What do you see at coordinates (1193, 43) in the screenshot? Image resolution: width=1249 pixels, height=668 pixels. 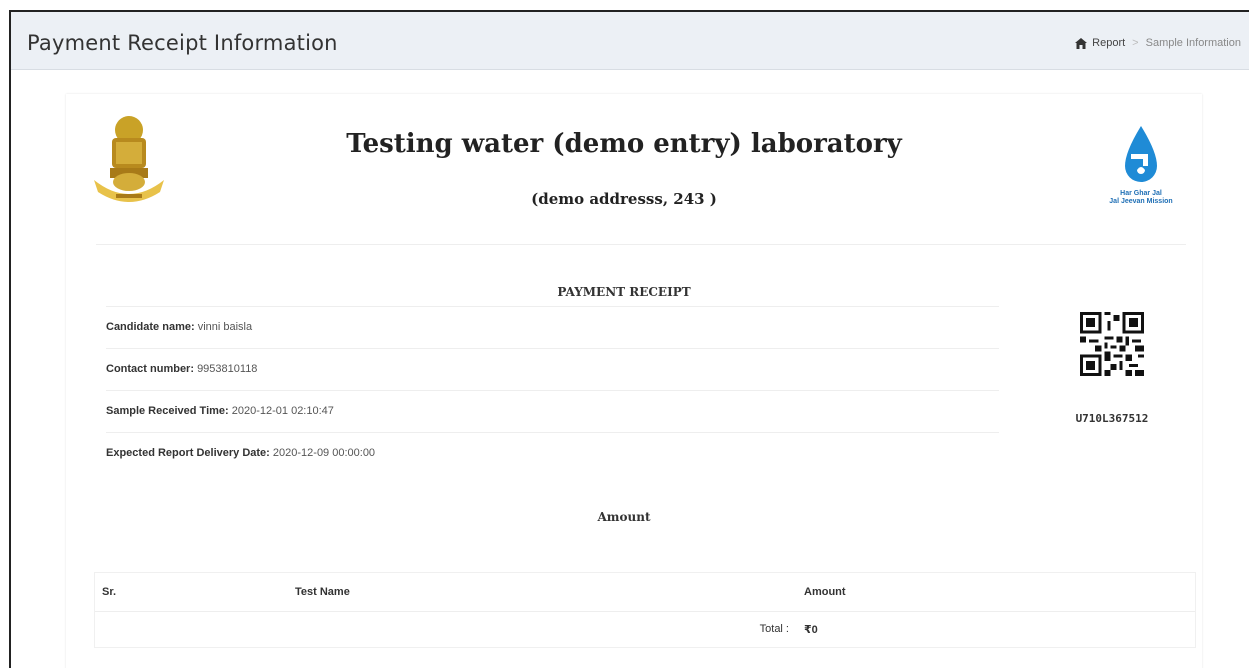 I see `breadcrumb-current: Sample Information` at bounding box center [1193, 43].